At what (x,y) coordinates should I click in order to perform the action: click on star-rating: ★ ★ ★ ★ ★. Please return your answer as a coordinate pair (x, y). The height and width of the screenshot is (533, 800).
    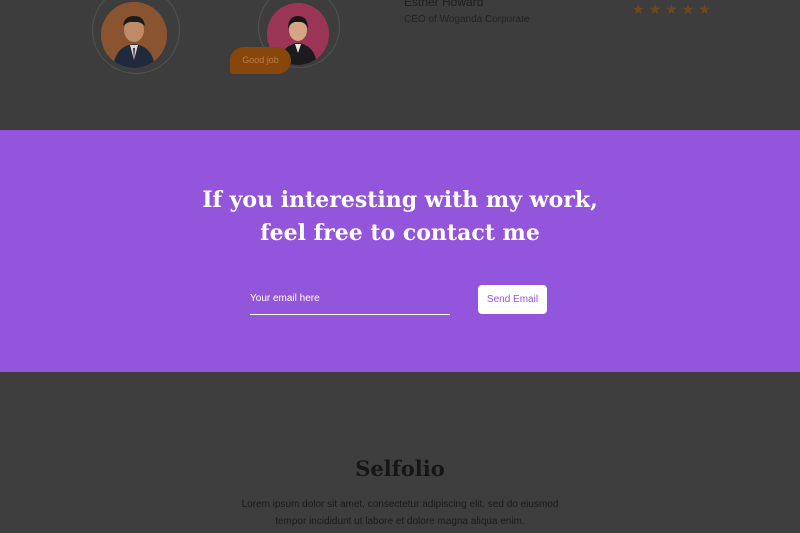
    Looking at the image, I should click on (671, 9).